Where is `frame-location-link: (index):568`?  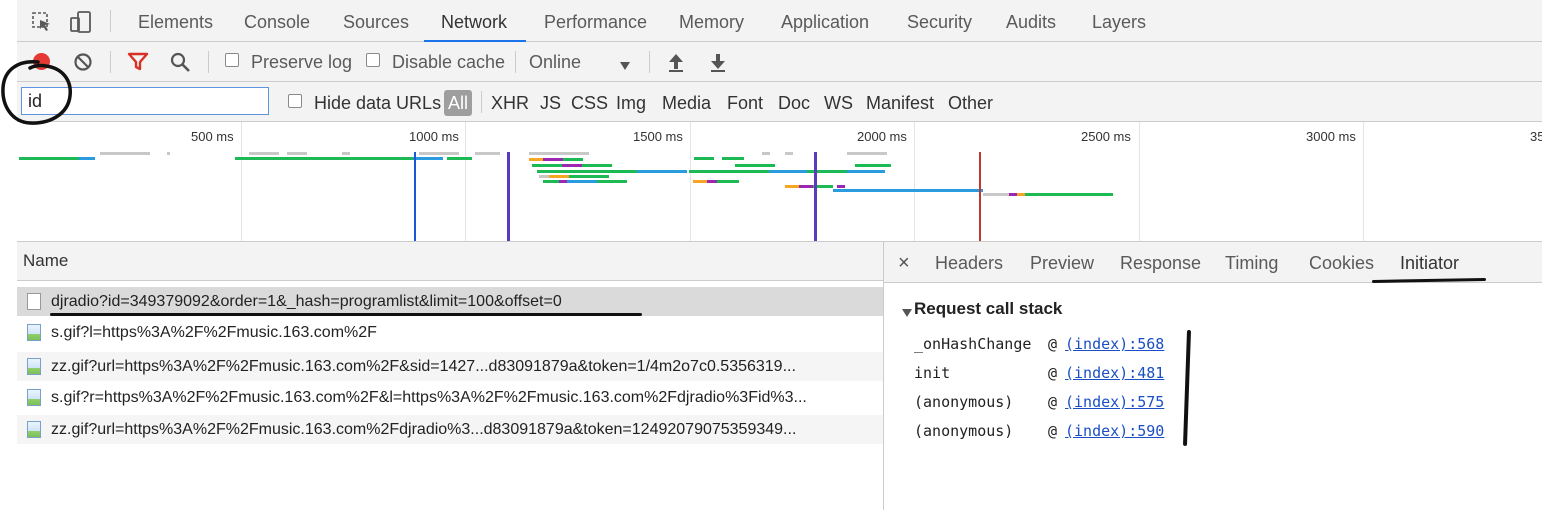
frame-location-link: (index):568 is located at coordinates (1114, 344).